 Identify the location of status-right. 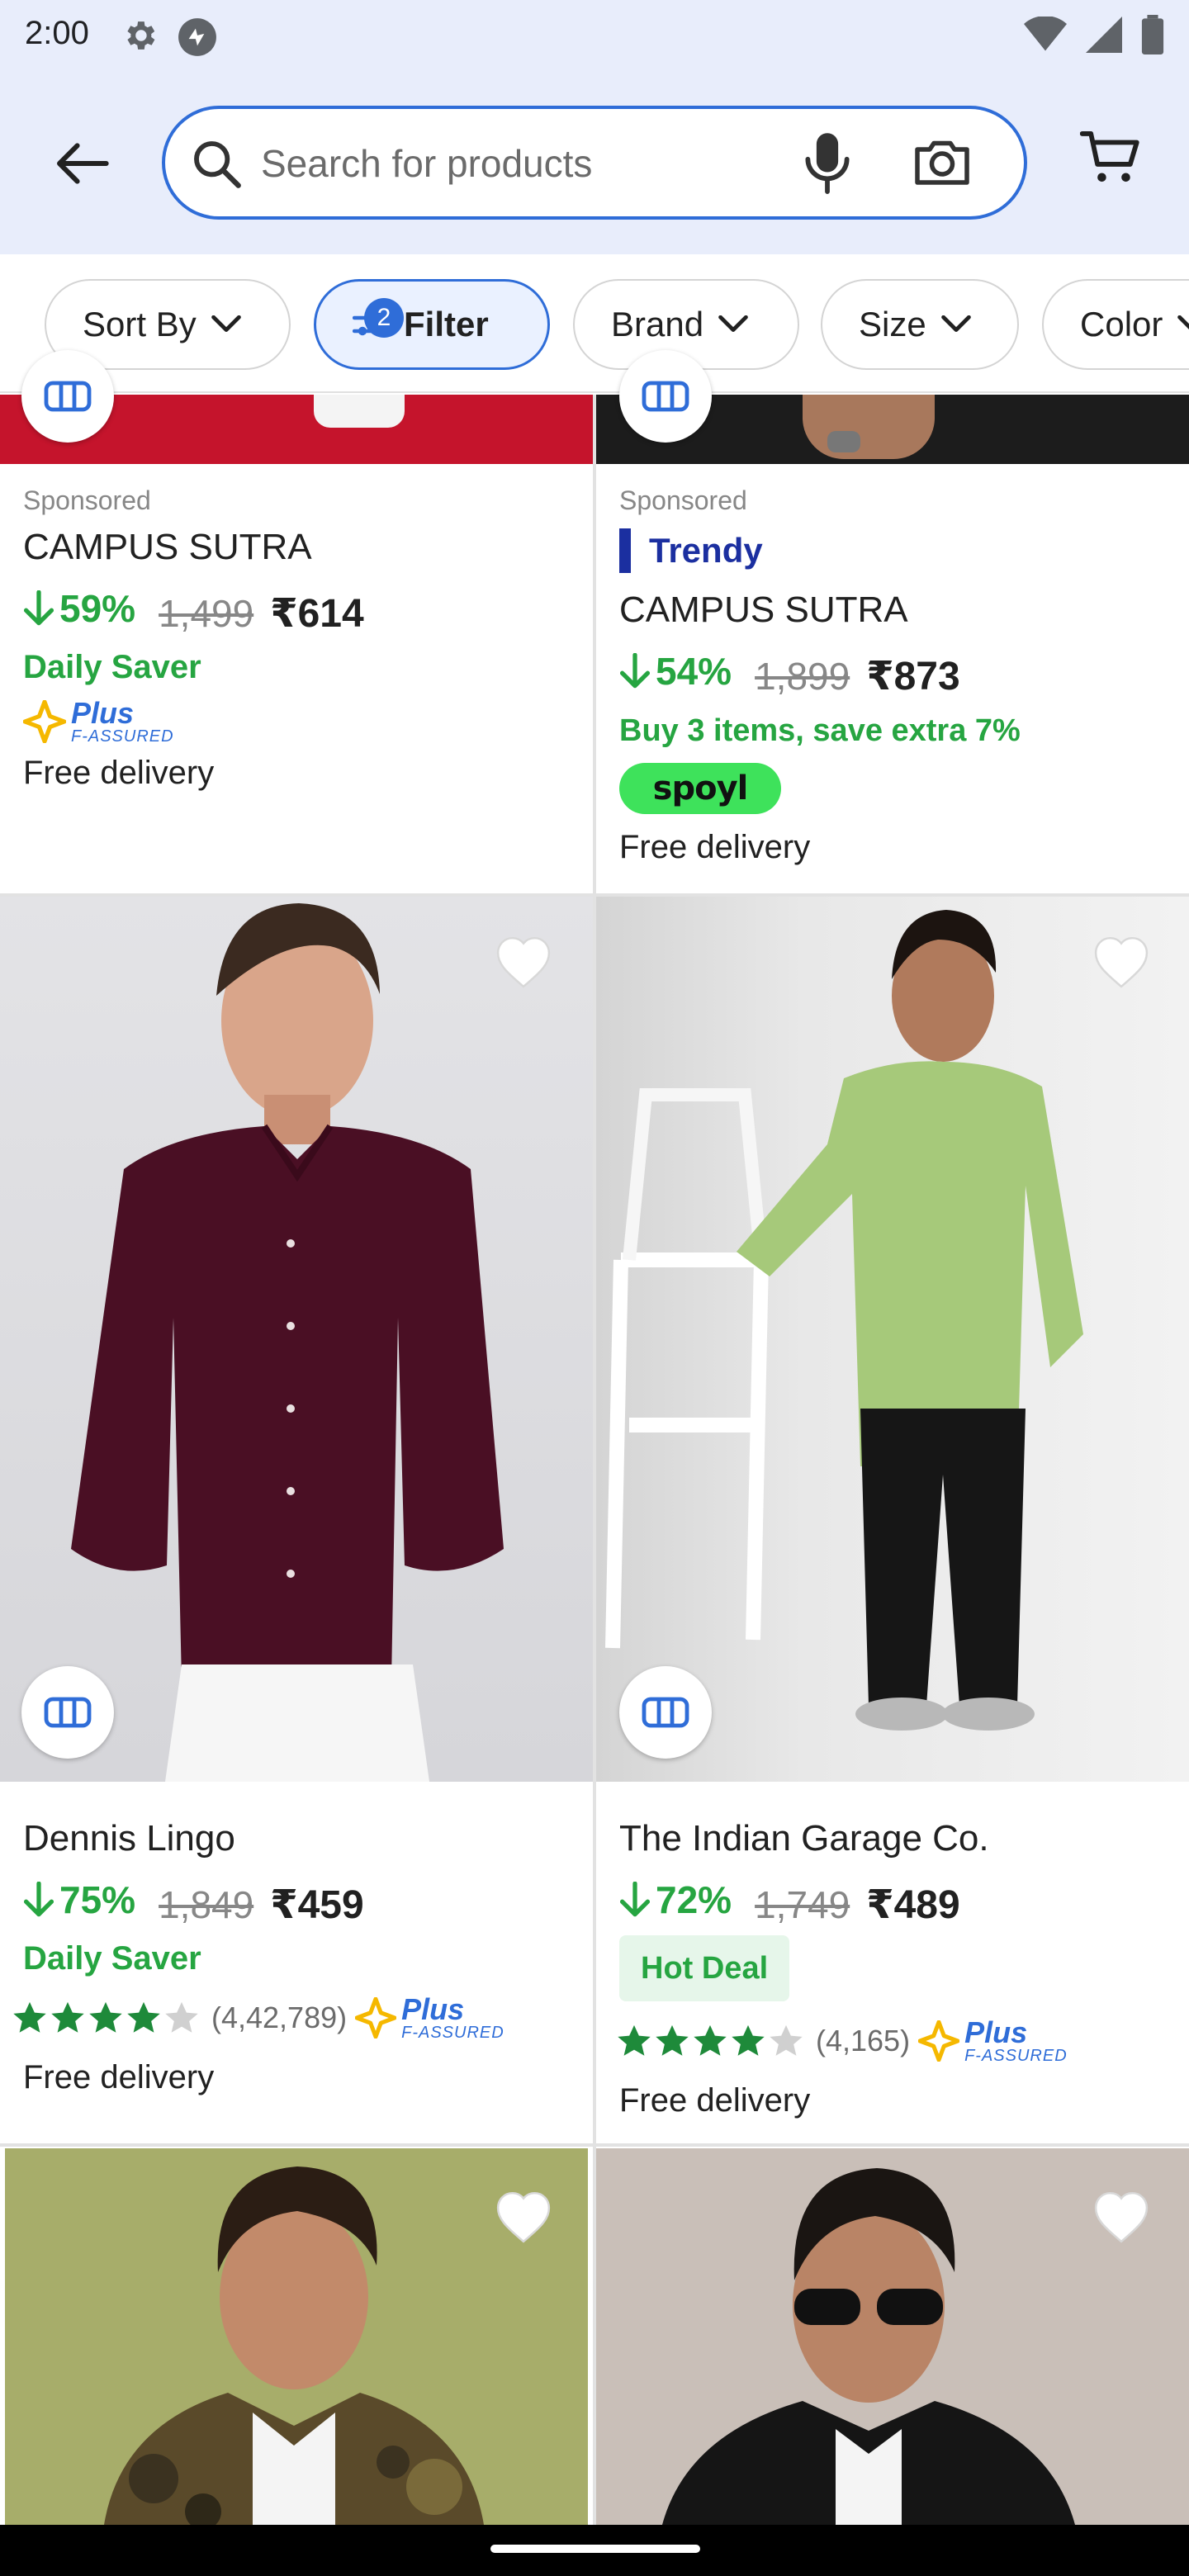
(1094, 34).